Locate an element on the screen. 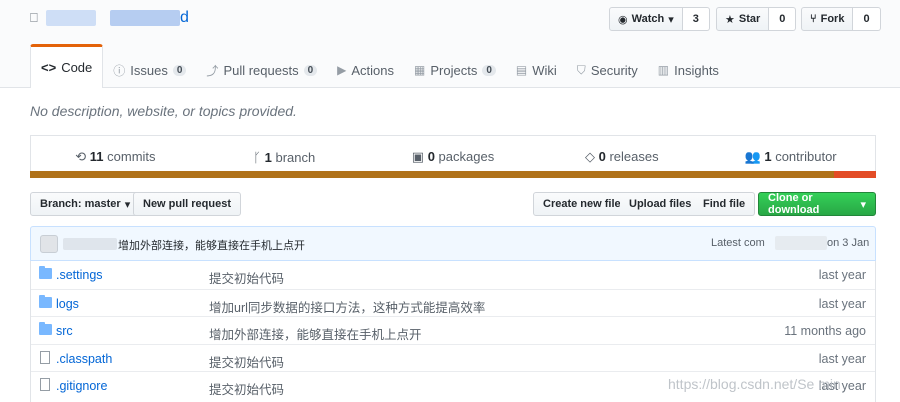  file-name-link: logs is located at coordinates (67, 304).